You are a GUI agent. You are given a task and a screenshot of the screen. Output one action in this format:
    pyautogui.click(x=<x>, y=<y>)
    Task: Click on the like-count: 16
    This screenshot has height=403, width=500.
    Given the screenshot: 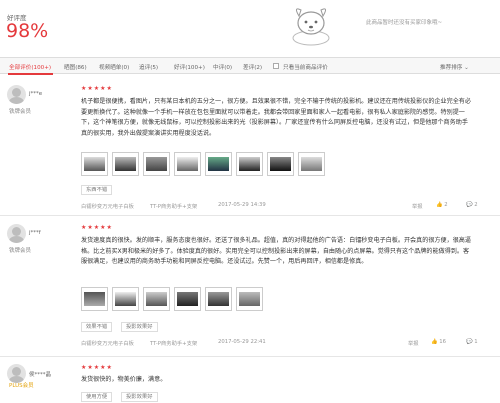 What is the action you would take?
    pyautogui.click(x=443, y=342)
    